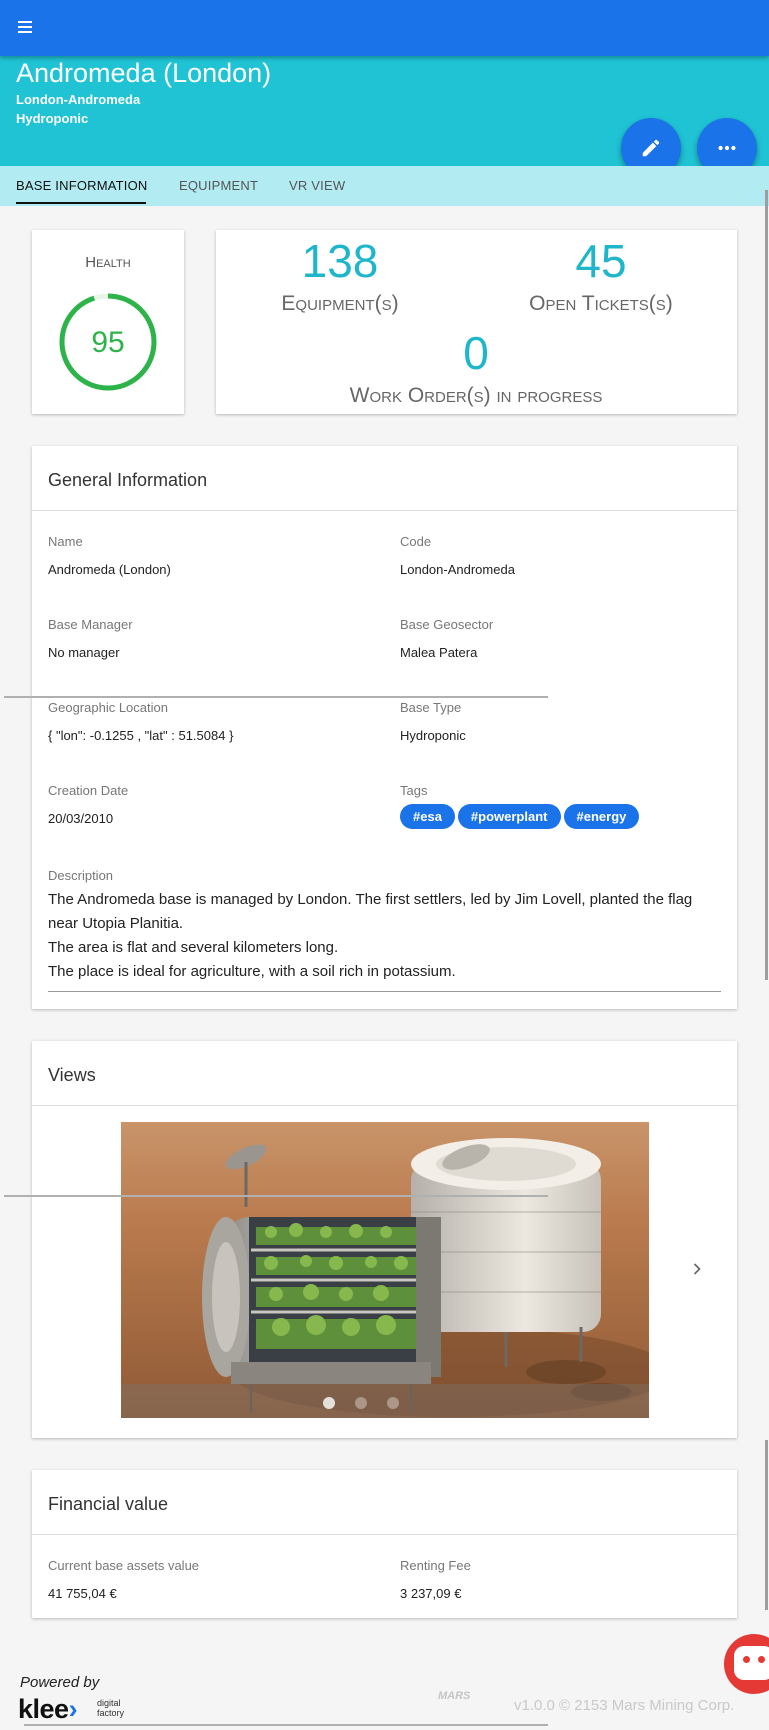 This screenshot has width=769, height=1730. I want to click on equipment-label: Equipment(s), so click(340, 303).